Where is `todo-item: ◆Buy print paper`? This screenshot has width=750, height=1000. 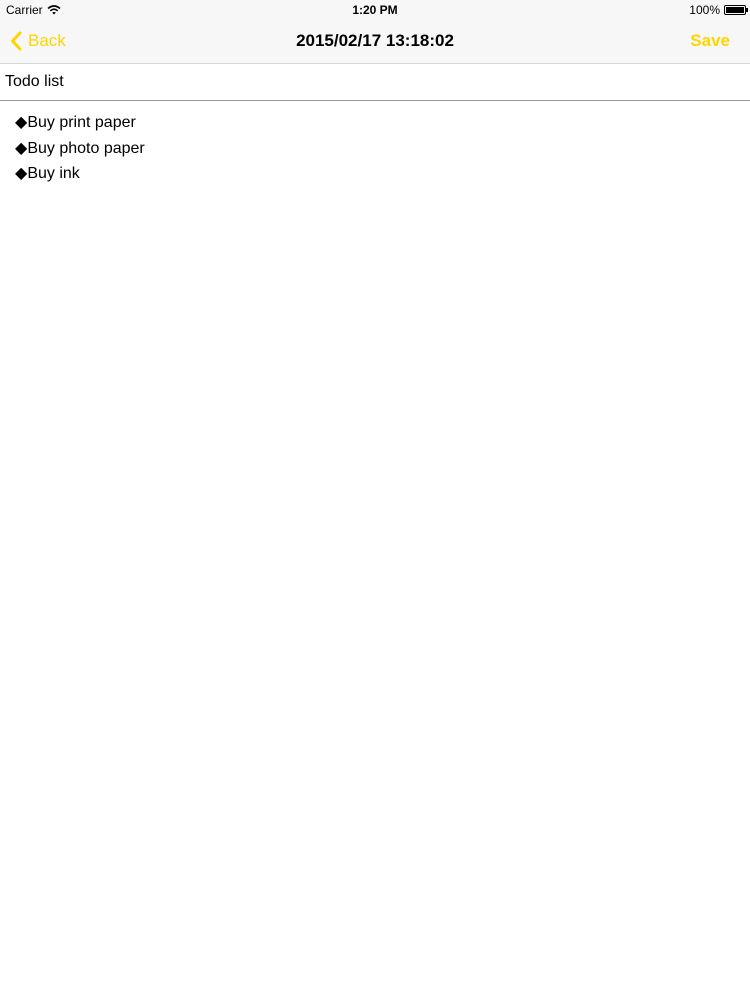 todo-item: ◆Buy print paper is located at coordinates (382, 123).